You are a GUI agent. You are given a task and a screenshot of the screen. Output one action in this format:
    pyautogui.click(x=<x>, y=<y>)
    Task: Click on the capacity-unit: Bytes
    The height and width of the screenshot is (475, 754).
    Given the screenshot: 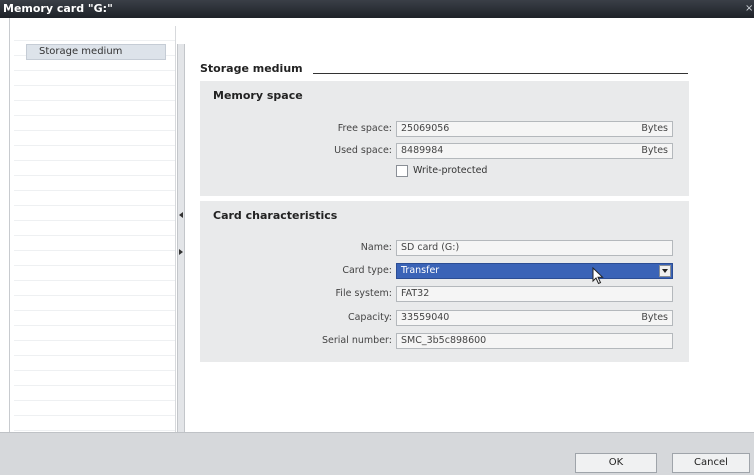 What is the action you would take?
    pyautogui.click(x=654, y=317)
    